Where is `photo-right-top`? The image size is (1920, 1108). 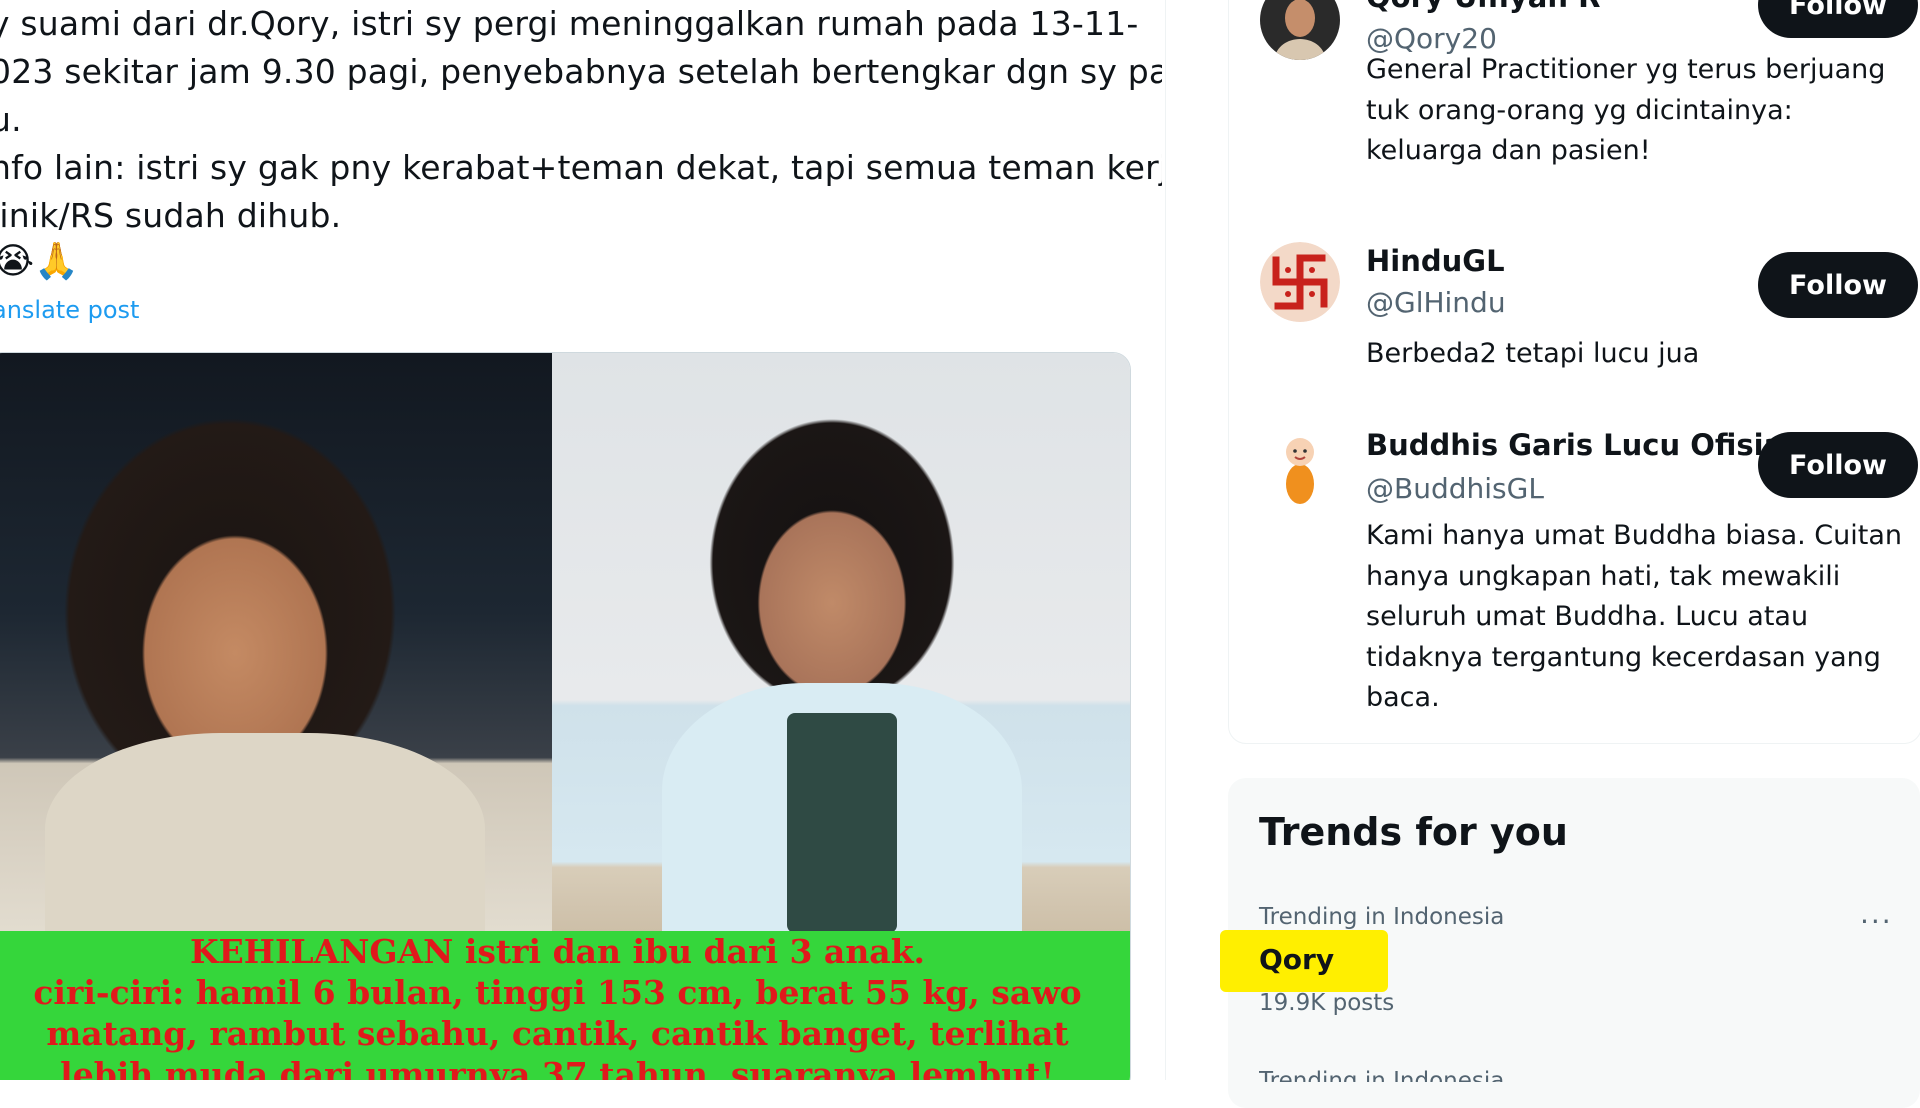 photo-right-top is located at coordinates (842, 823).